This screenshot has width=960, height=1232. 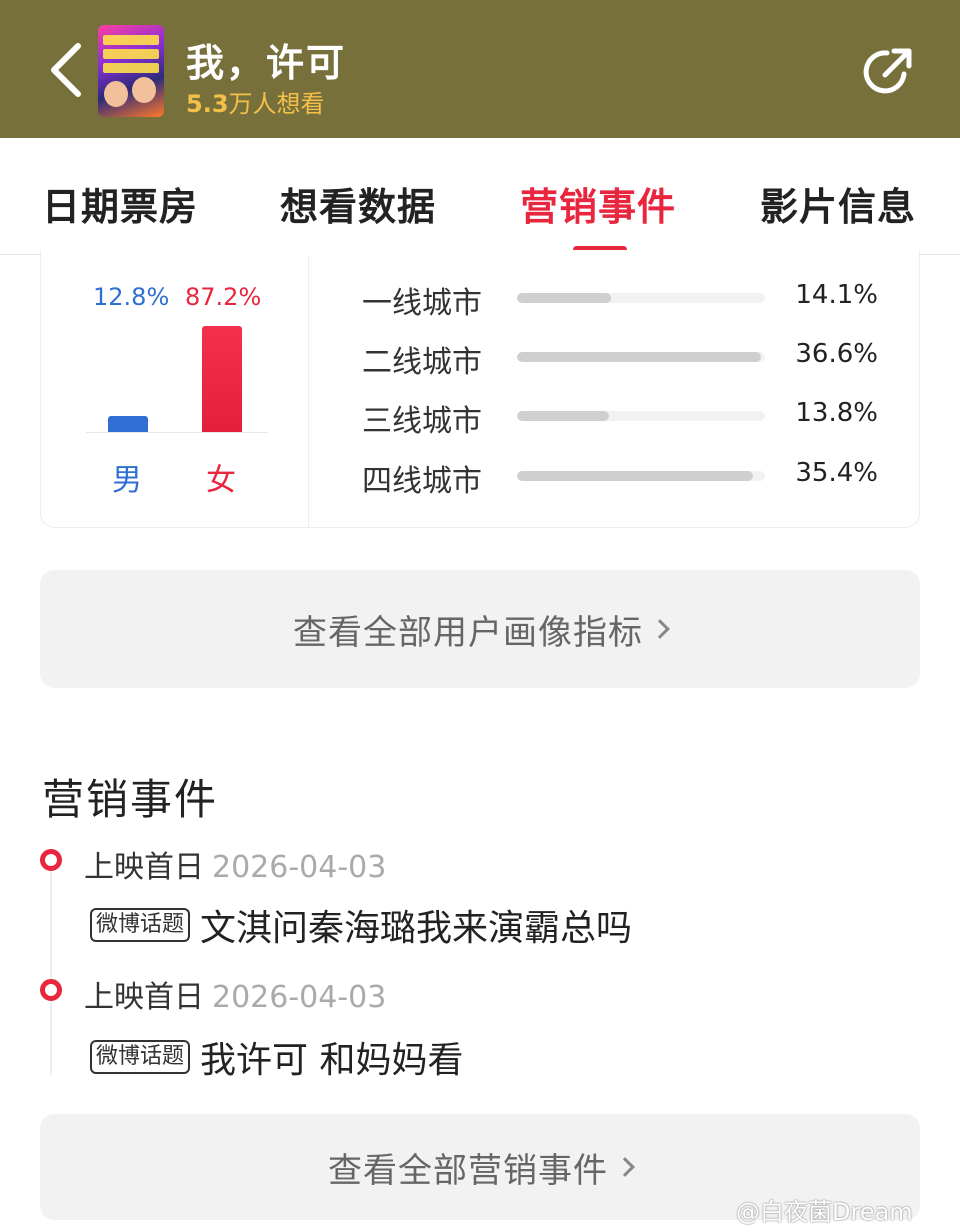 I want to click on city-row-tier4: 四线城市 35.4%, so click(x=622, y=477).